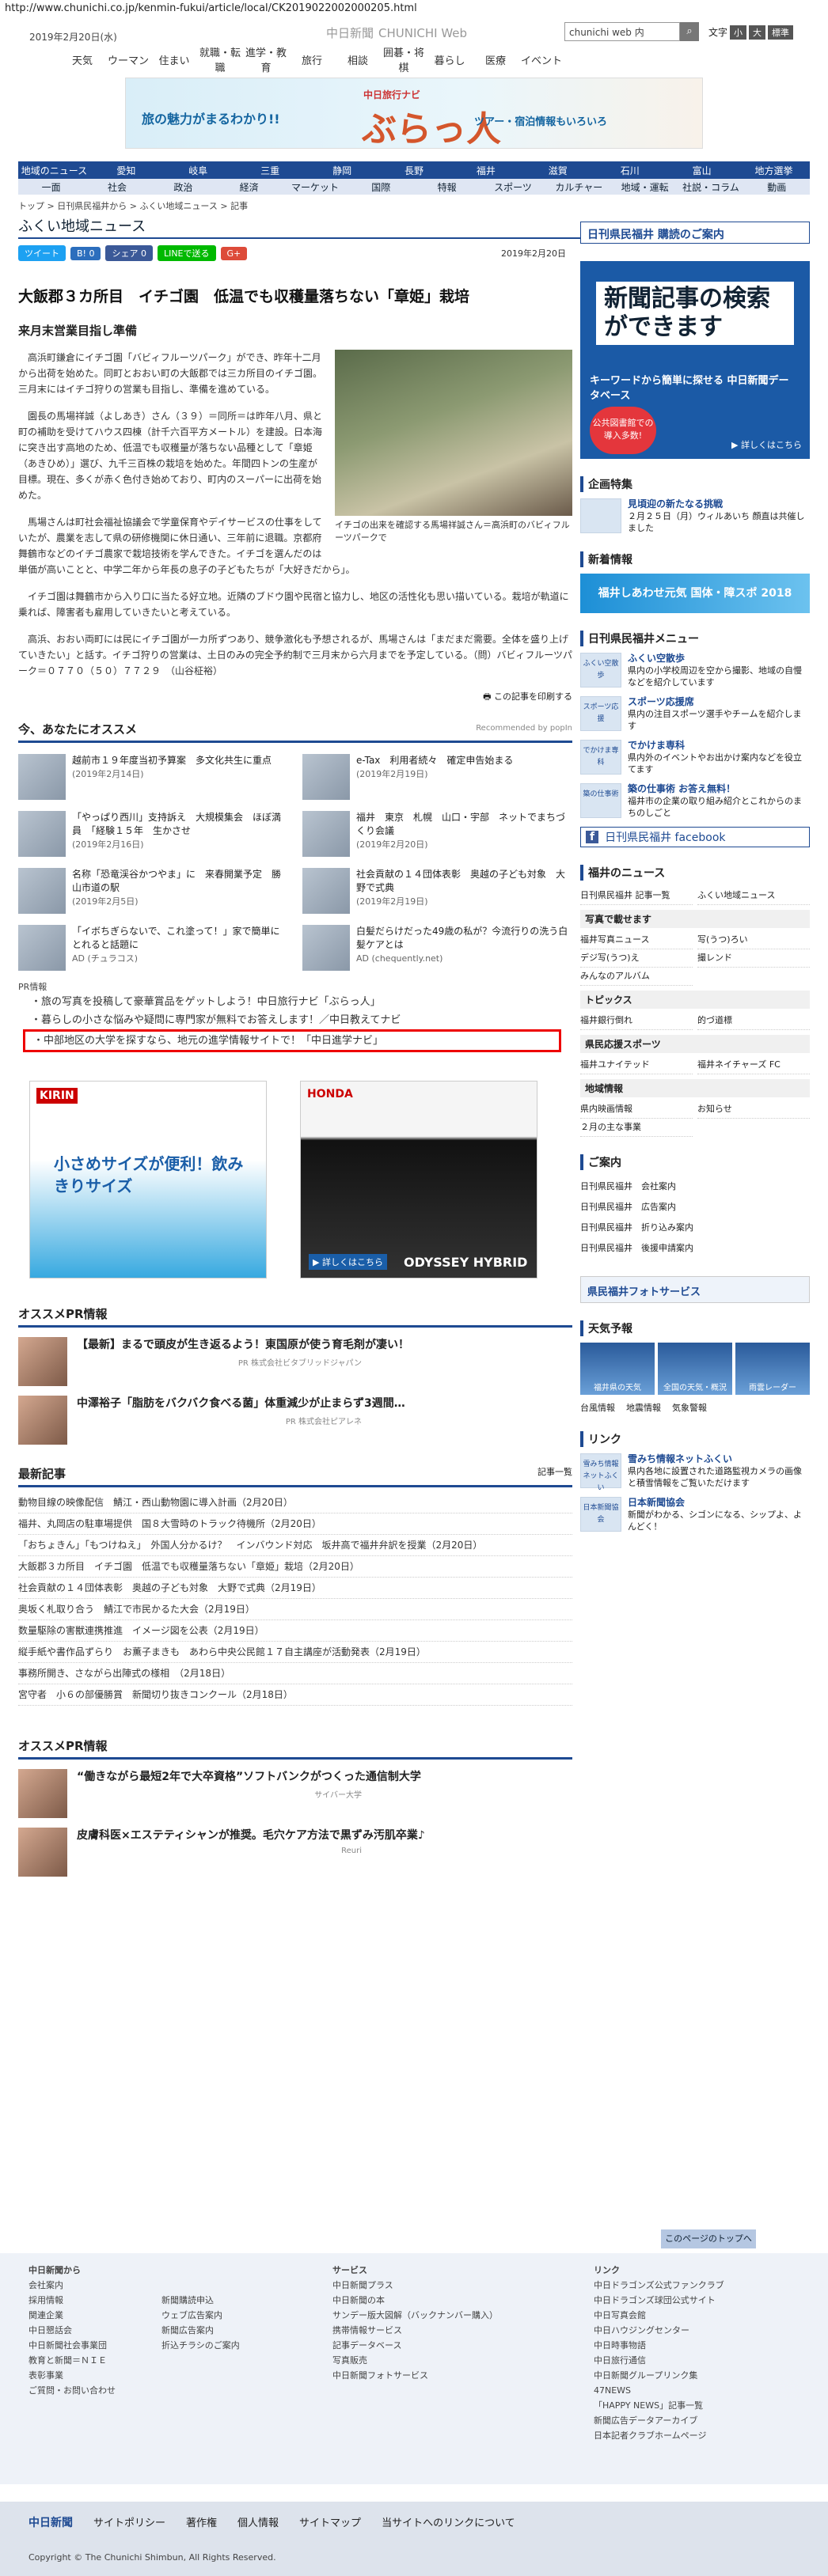 This screenshot has height=2576, width=828. Describe the element at coordinates (153, 949) in the screenshot. I see `recommend-item: 「イボちぎらないで、これ塗って！」家で簡単にとれると話題に AD (チュラコス)` at that location.